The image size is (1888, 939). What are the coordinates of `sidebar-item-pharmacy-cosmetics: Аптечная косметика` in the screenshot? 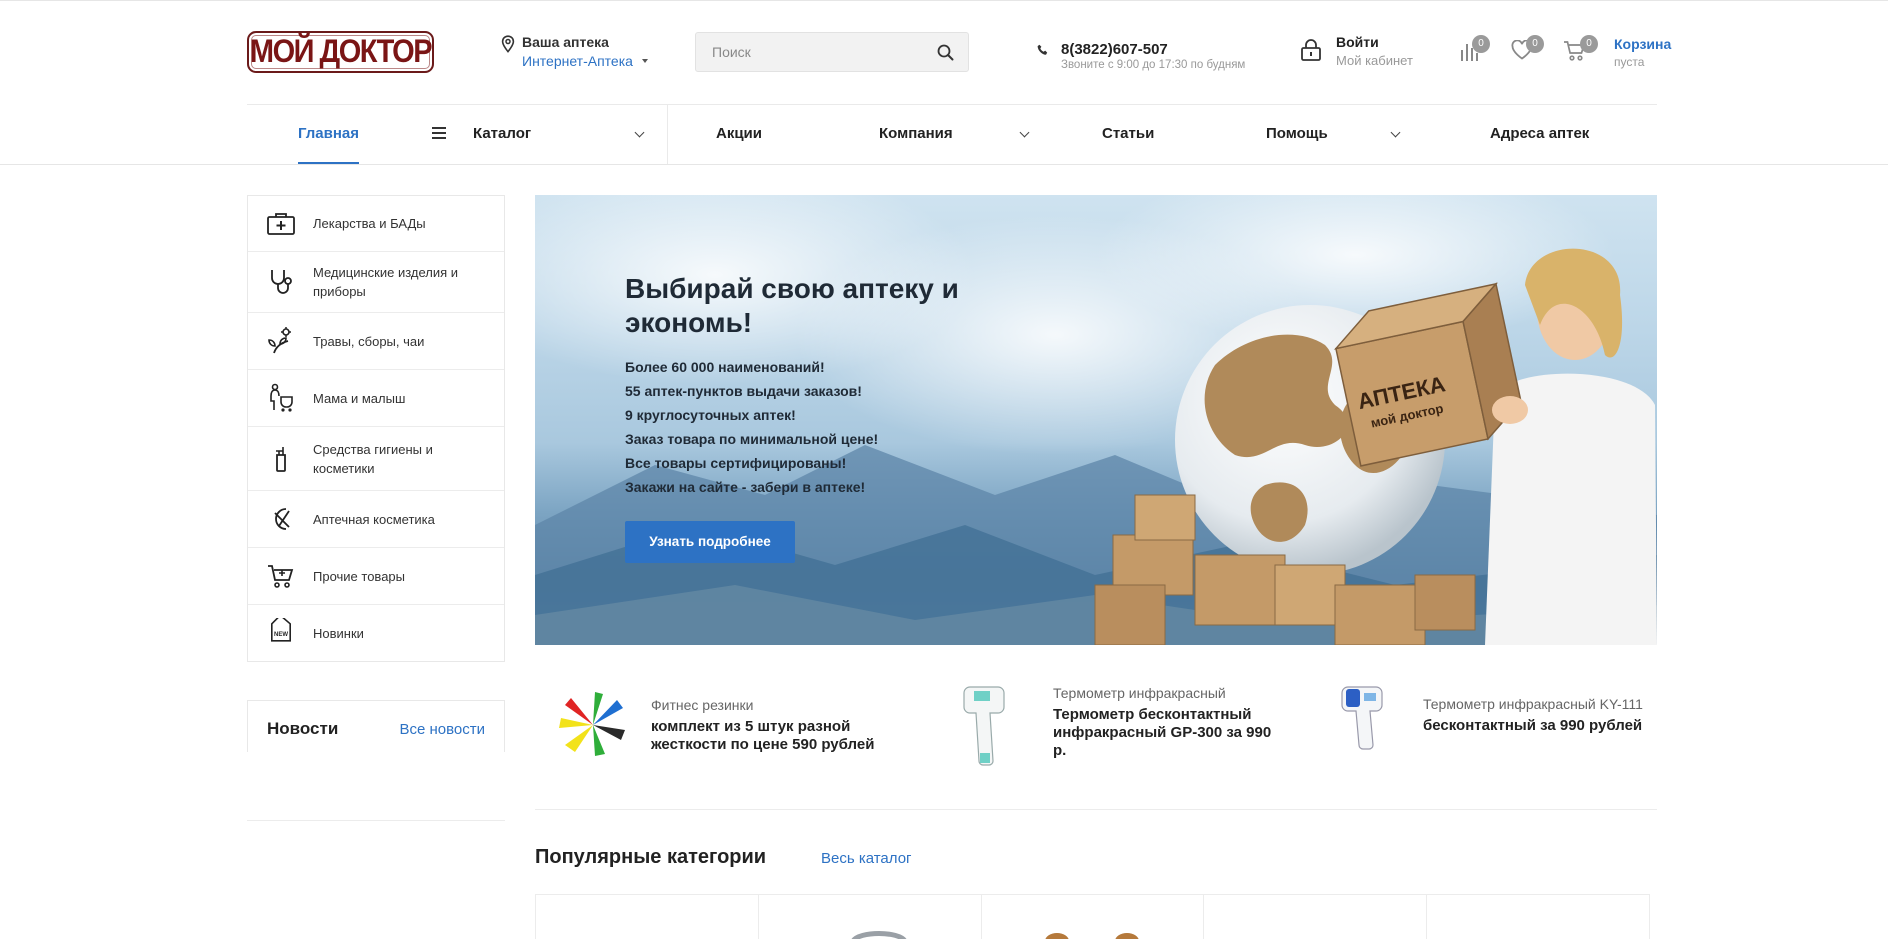 It's located at (376, 519).